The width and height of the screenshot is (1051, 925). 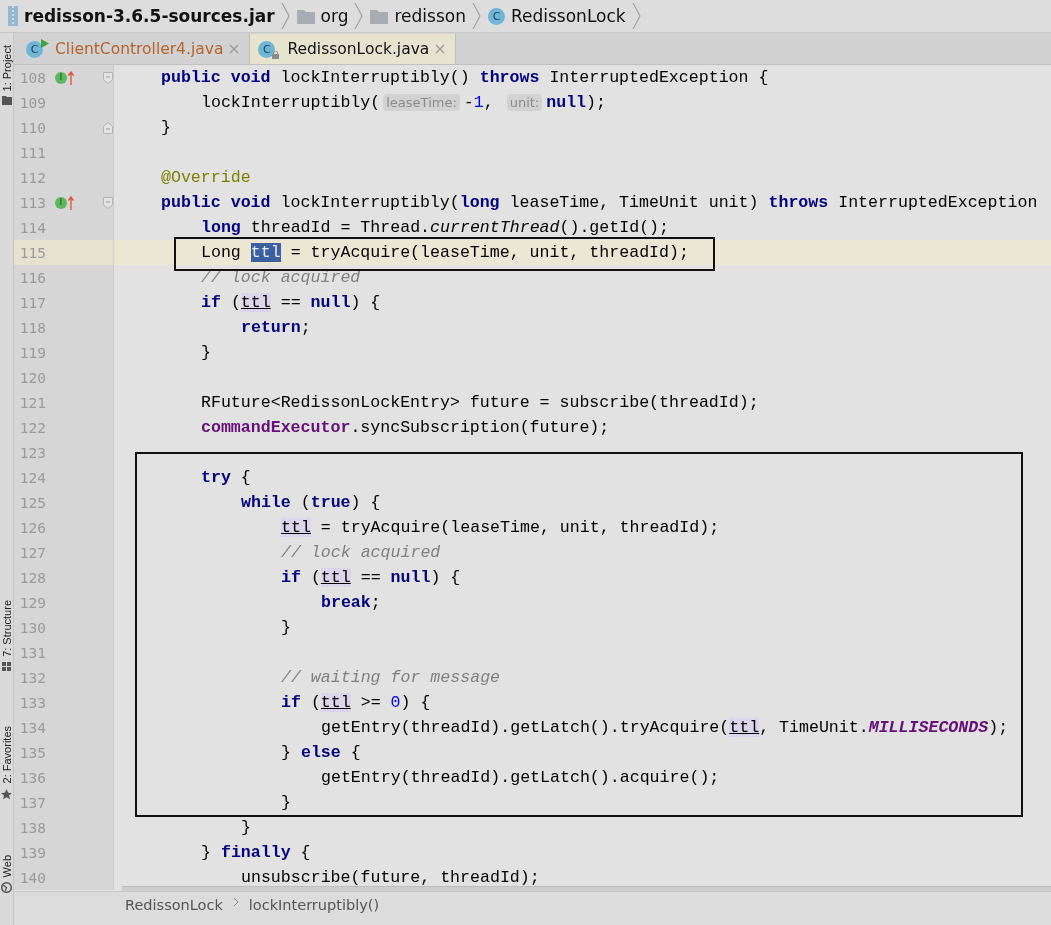 What do you see at coordinates (586, 888) in the screenshot?
I see `horizontal-scrollbar` at bounding box center [586, 888].